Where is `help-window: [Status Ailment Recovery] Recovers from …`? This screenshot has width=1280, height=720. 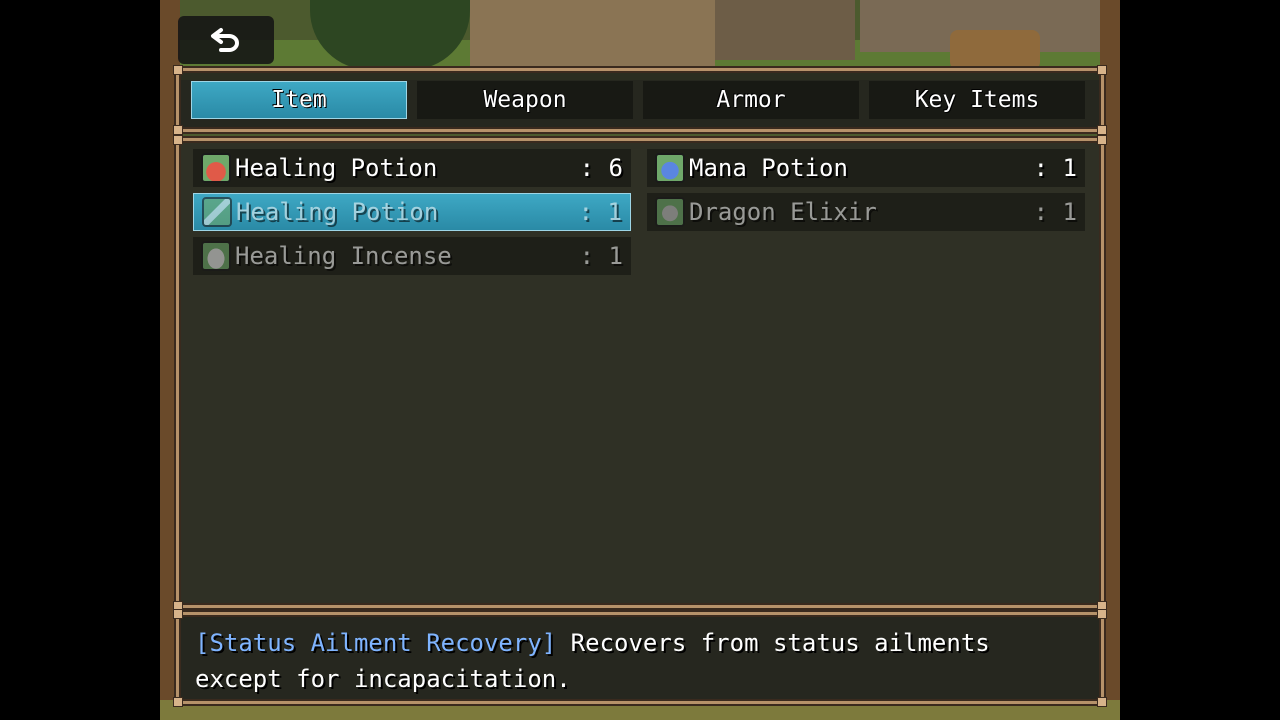 help-window: [Status Ailment Recovery] Recovers from … is located at coordinates (640, 658).